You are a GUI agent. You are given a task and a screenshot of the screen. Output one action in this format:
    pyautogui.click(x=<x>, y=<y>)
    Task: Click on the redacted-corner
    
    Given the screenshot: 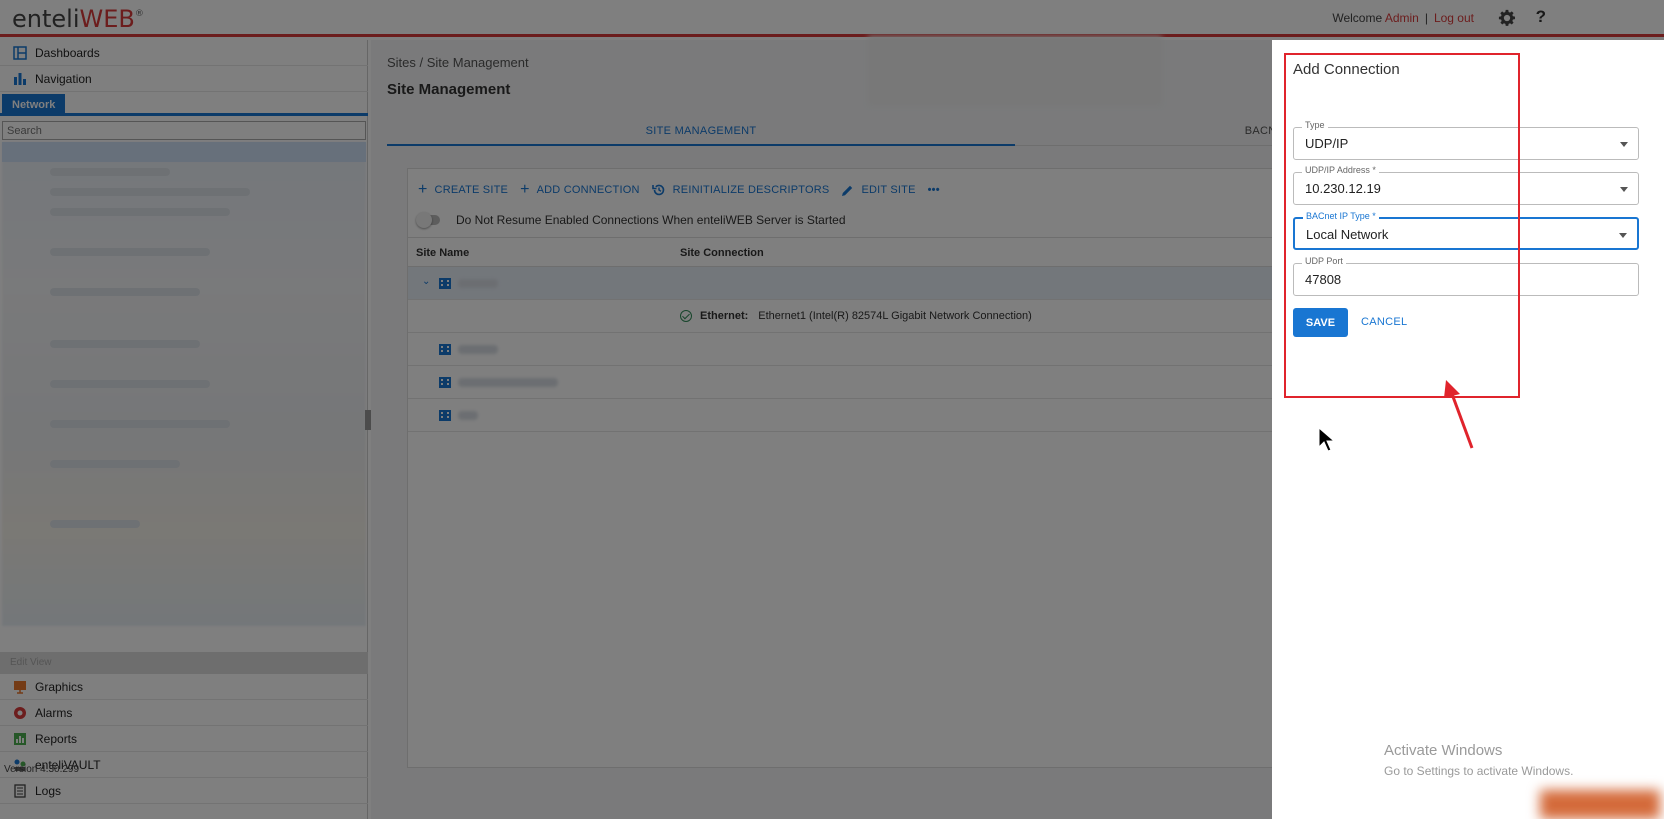 What is the action you would take?
    pyautogui.click(x=1600, y=804)
    